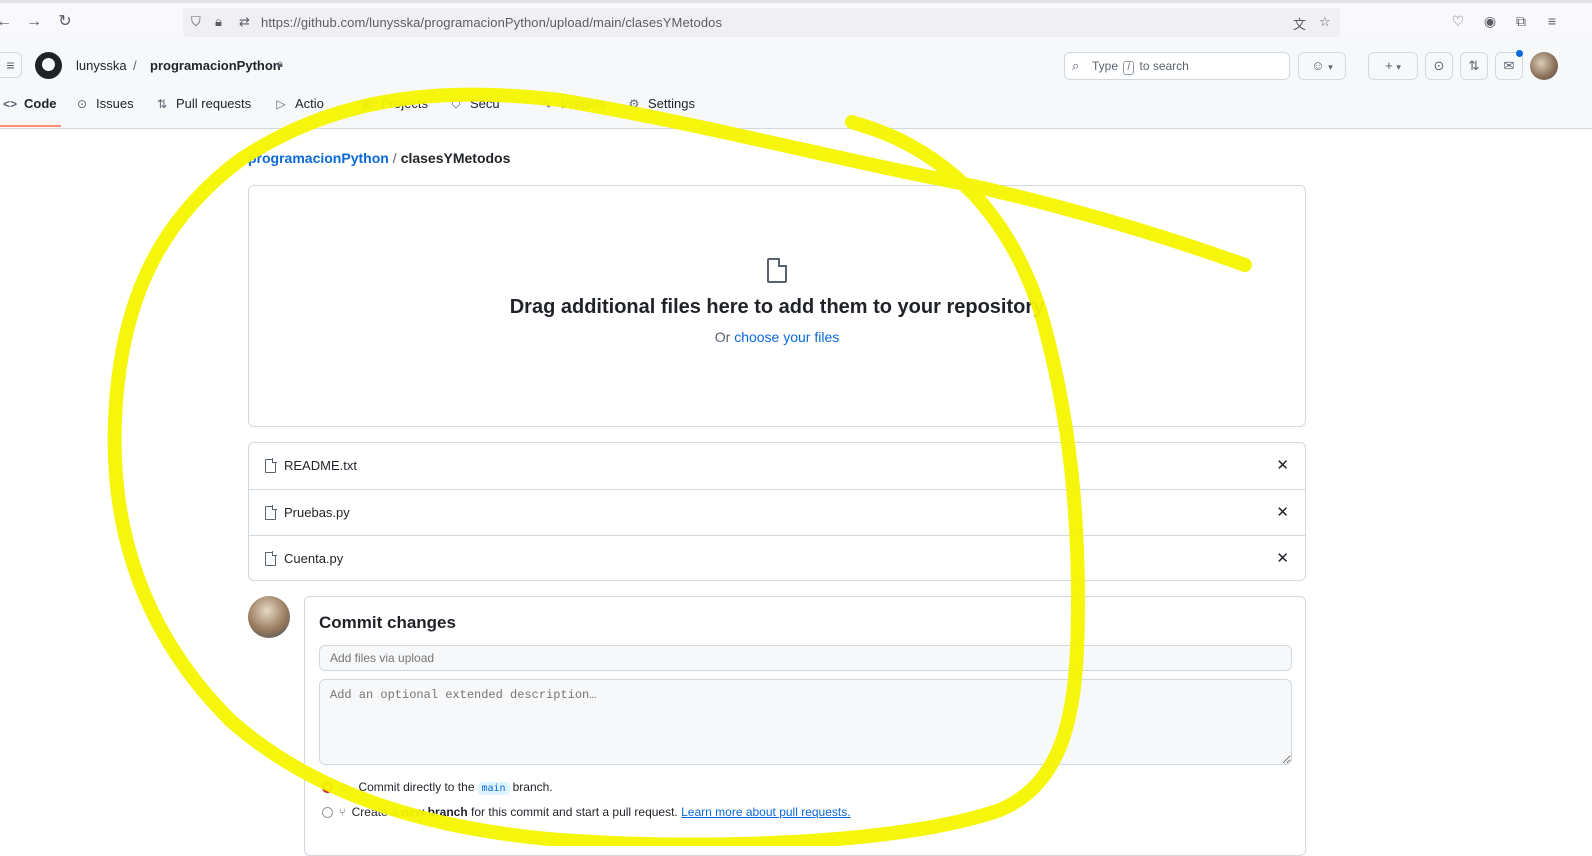 Image resolution: width=1592 pixels, height=856 pixels. I want to click on list-item: Cuenta.py ✕, so click(777, 558).